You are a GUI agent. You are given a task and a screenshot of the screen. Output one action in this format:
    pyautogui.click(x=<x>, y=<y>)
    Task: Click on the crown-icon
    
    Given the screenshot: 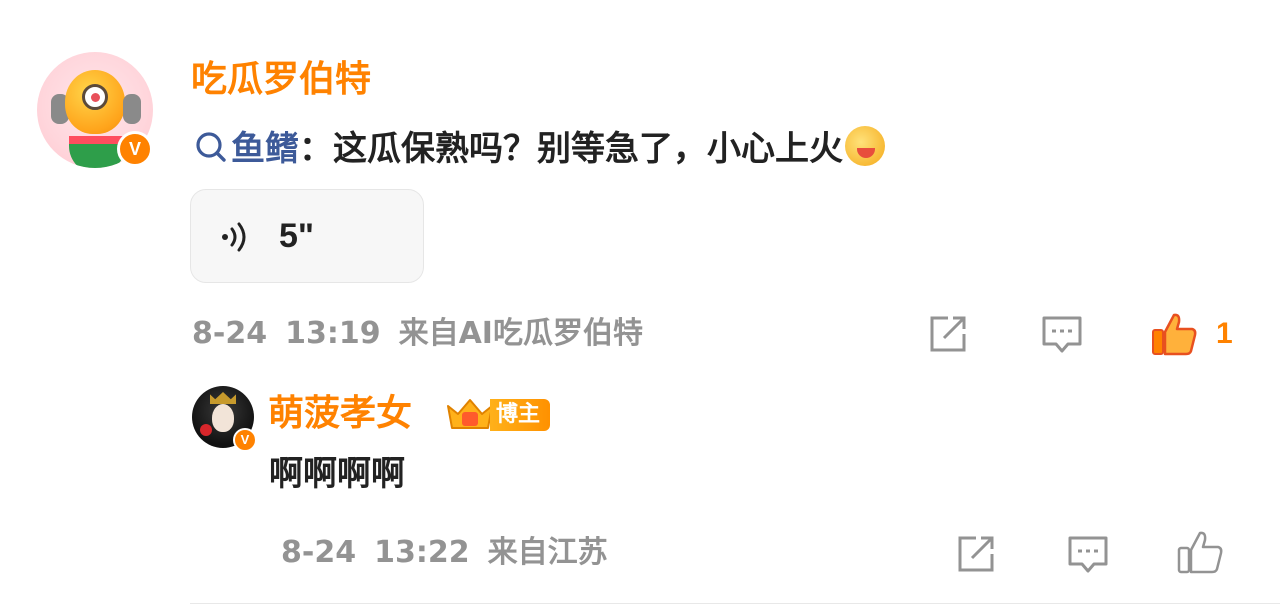 What is the action you would take?
    pyautogui.click(x=470, y=414)
    